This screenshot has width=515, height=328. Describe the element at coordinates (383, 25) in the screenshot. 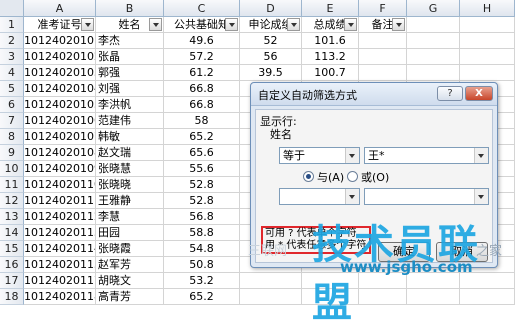

I see `header-cell: 备注` at that location.